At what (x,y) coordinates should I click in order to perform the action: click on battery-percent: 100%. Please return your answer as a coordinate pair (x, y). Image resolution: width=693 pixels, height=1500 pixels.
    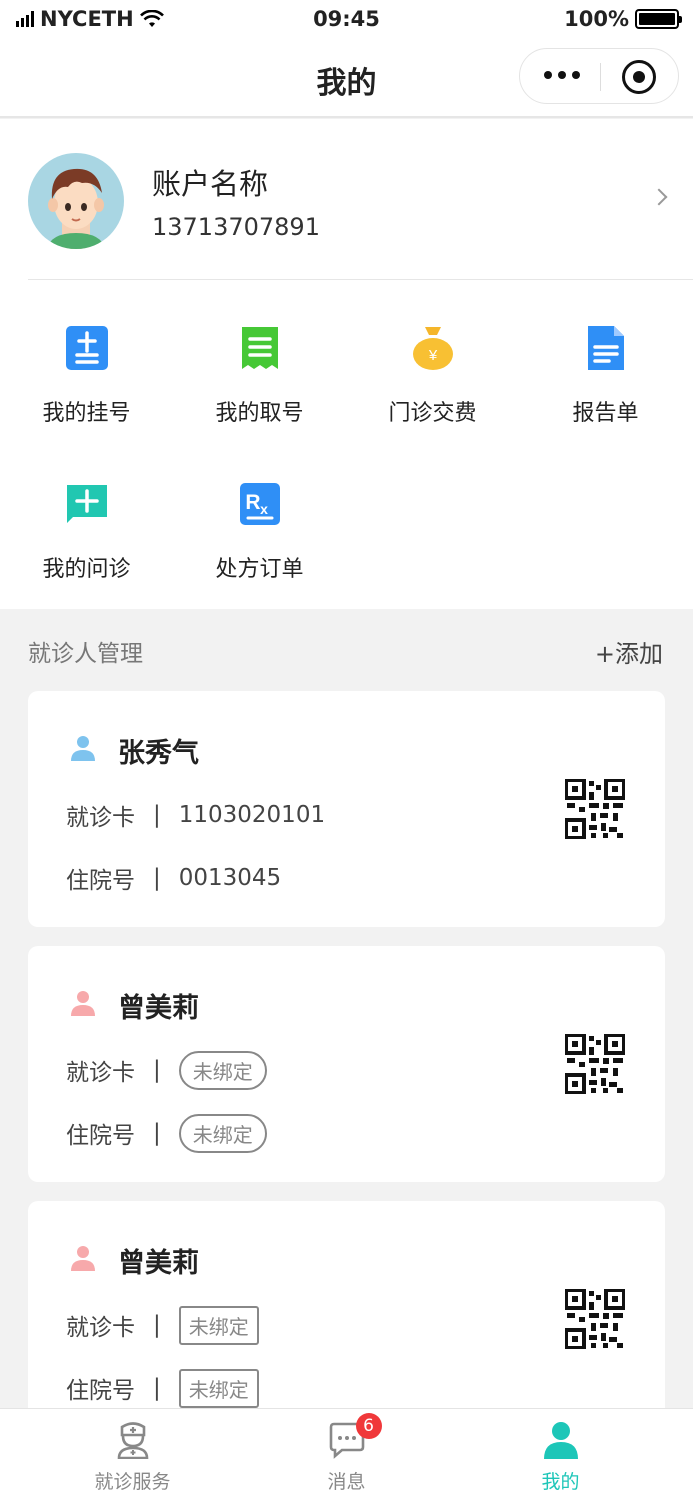
    Looking at the image, I should click on (596, 19).